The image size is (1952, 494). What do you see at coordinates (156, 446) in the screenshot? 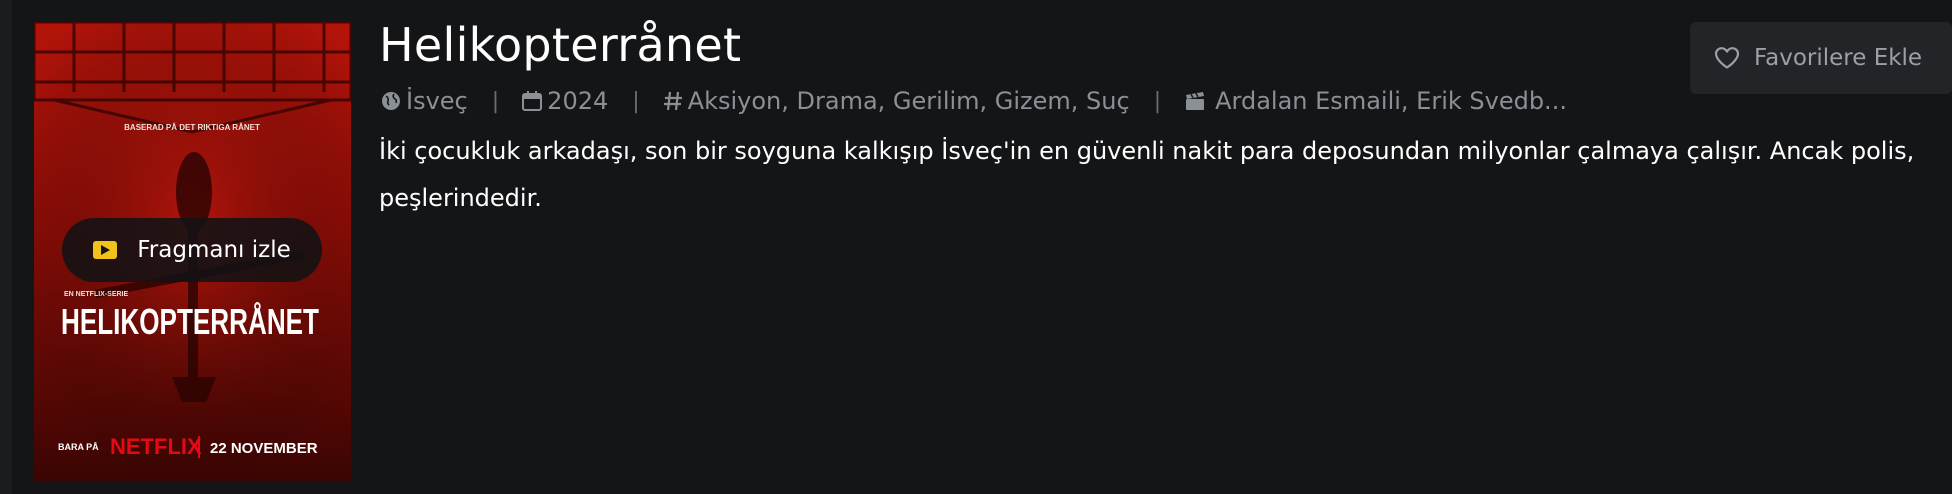
I see `poster-netflix-logo: NETFLIX` at bounding box center [156, 446].